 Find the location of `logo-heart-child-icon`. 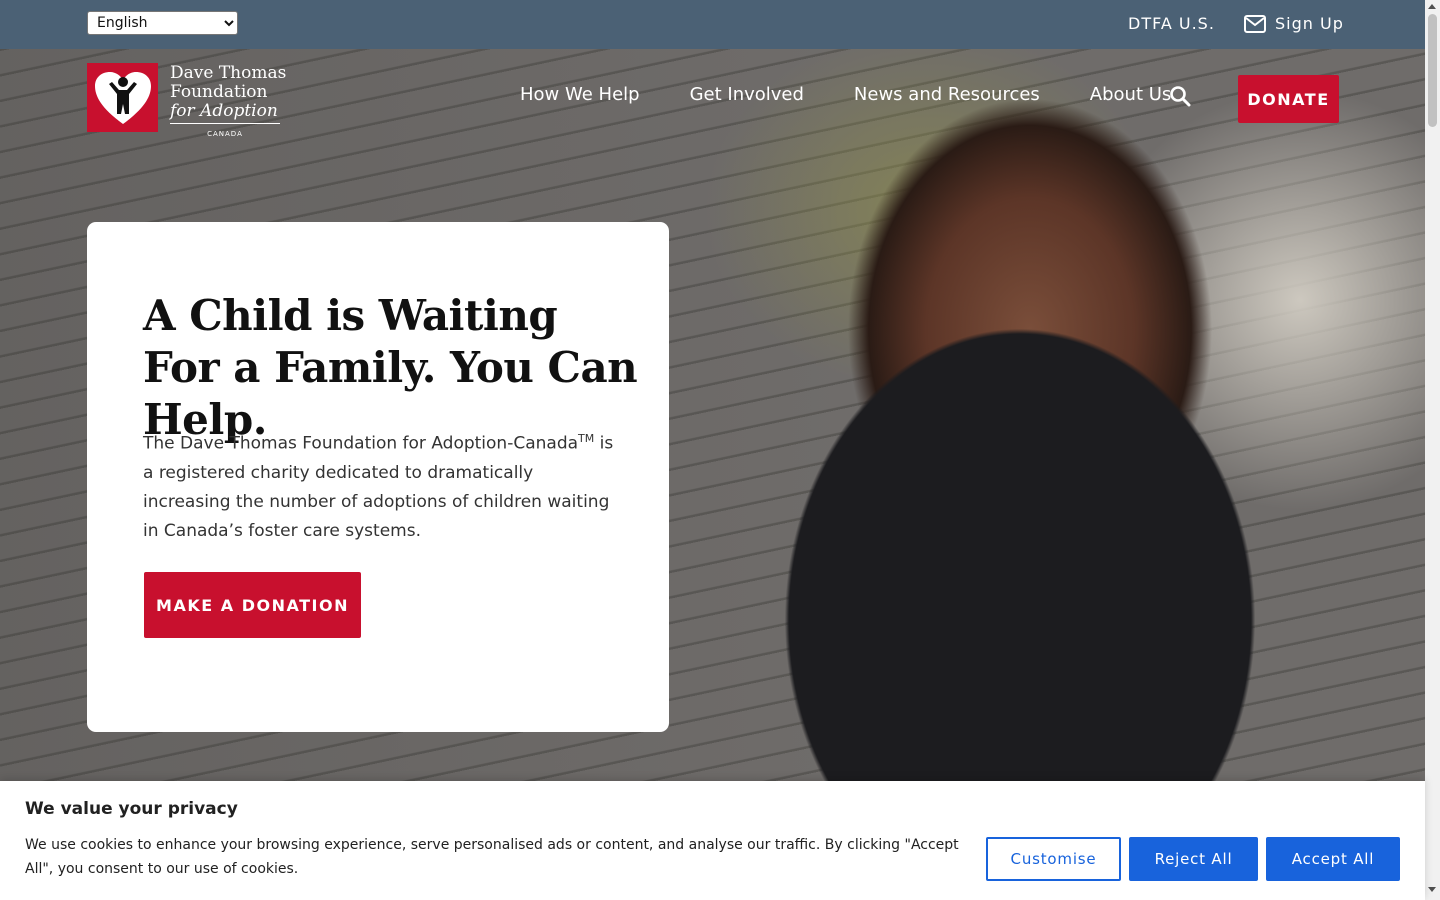

logo-heart-child-icon is located at coordinates (122, 97).